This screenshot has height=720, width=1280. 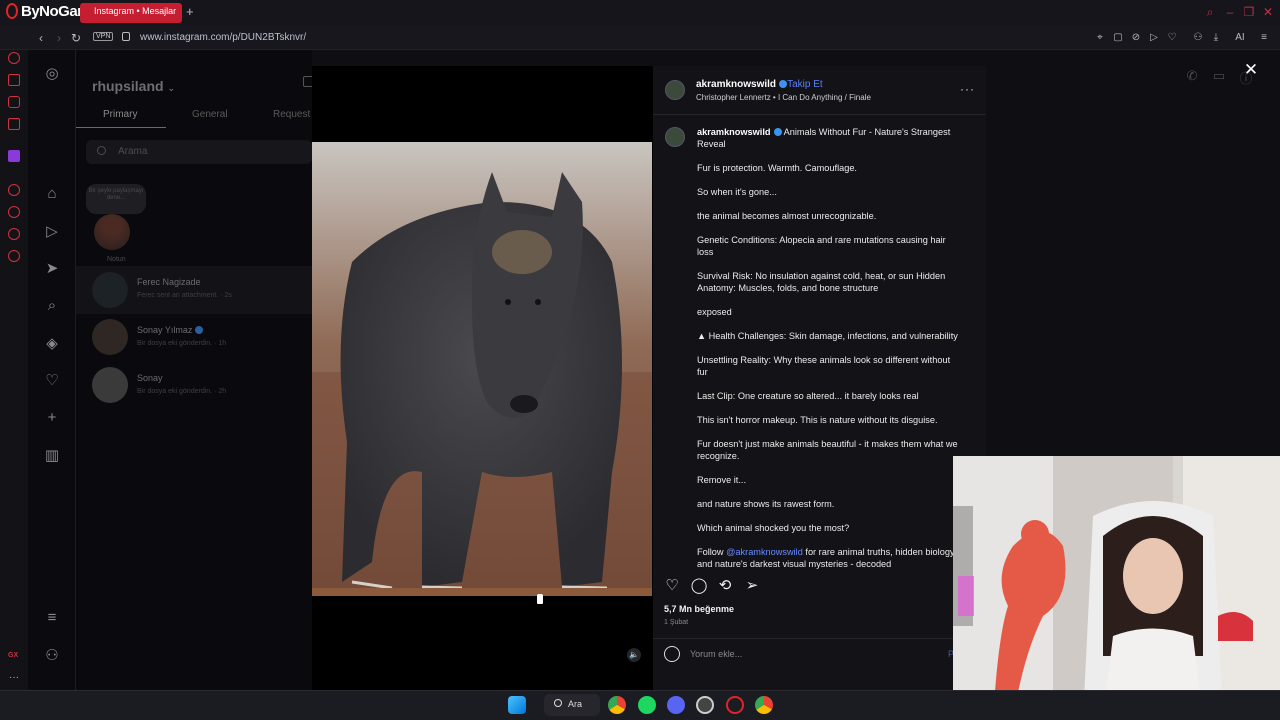 I want to click on more-options-icon: ···, so click(x=967, y=89).